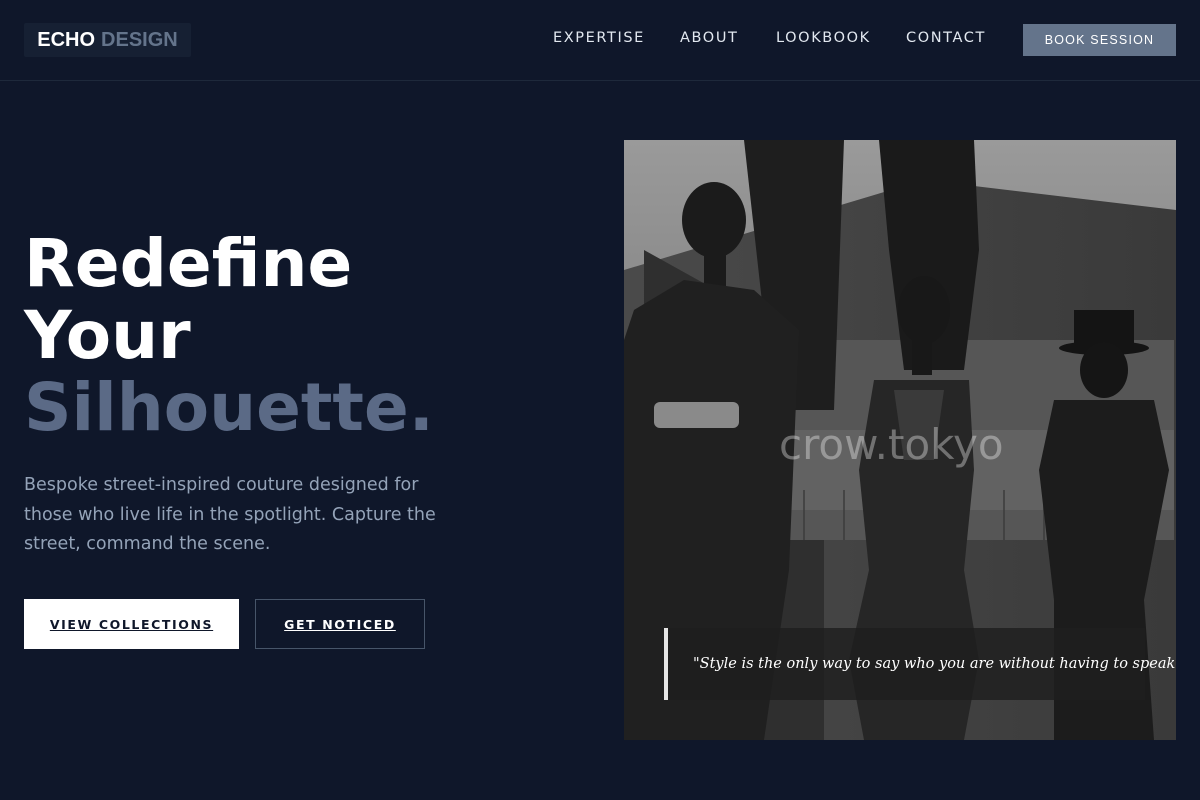 The height and width of the screenshot is (800, 1200). What do you see at coordinates (1099, 40) in the screenshot?
I see `book-session-button: BOOK SESSION` at bounding box center [1099, 40].